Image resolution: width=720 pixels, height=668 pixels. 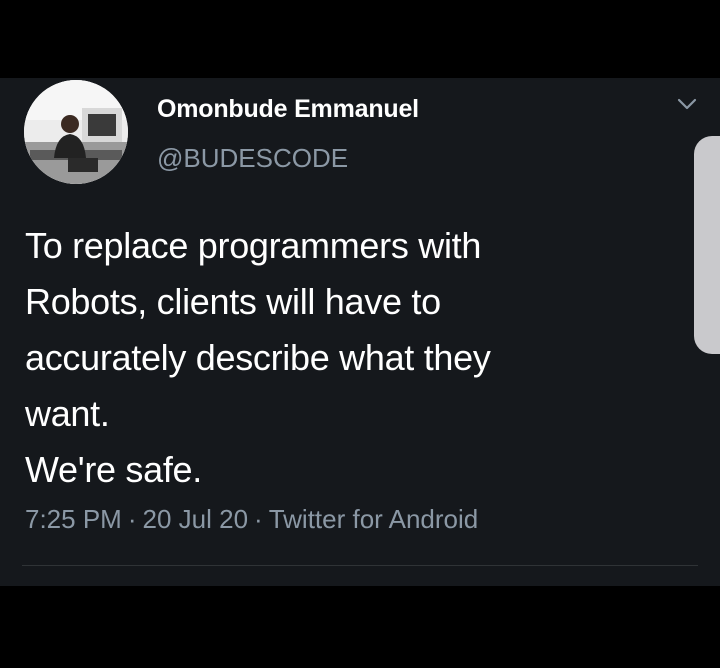 What do you see at coordinates (67, 413) in the screenshot?
I see `tweet-text-line: want.` at bounding box center [67, 413].